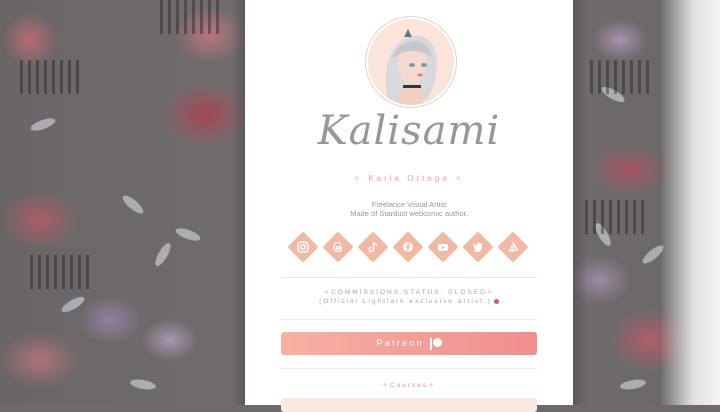 The height and width of the screenshot is (412, 720). I want to click on threads-icon, so click(338, 247).